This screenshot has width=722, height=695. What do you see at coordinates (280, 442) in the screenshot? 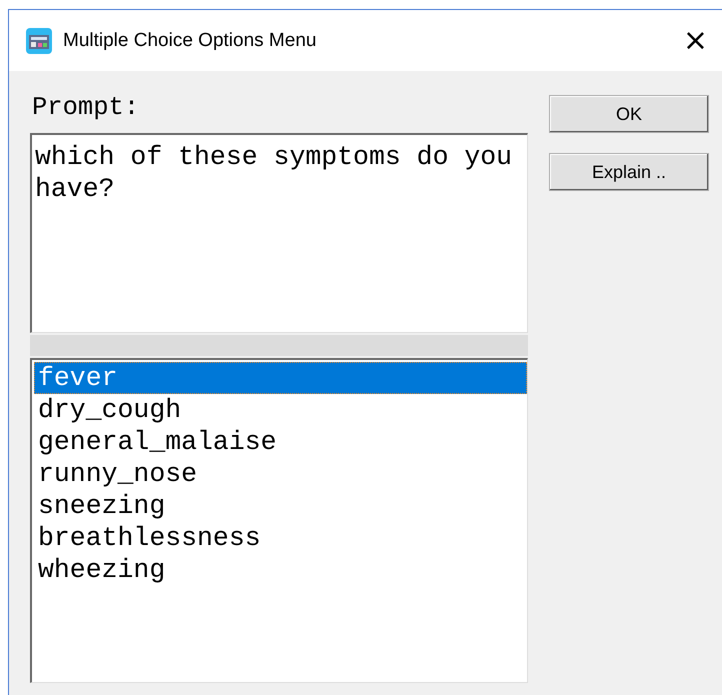
I see `list-item: general_malaise` at bounding box center [280, 442].